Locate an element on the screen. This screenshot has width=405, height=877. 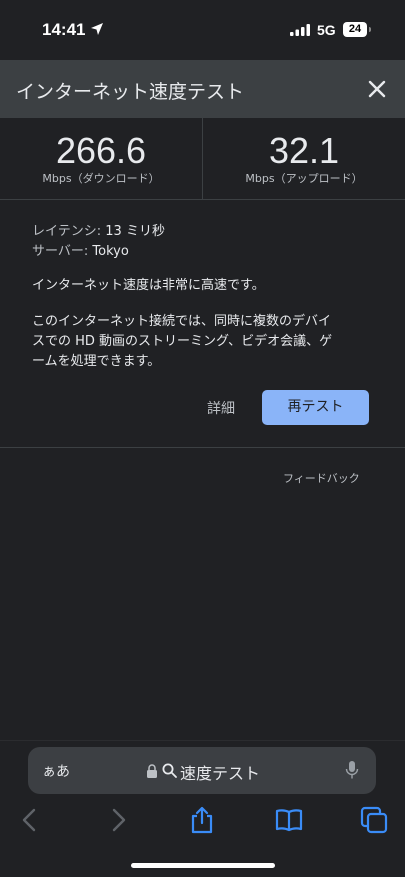
upload-speed-value: 32.1 is located at coordinates (304, 150).